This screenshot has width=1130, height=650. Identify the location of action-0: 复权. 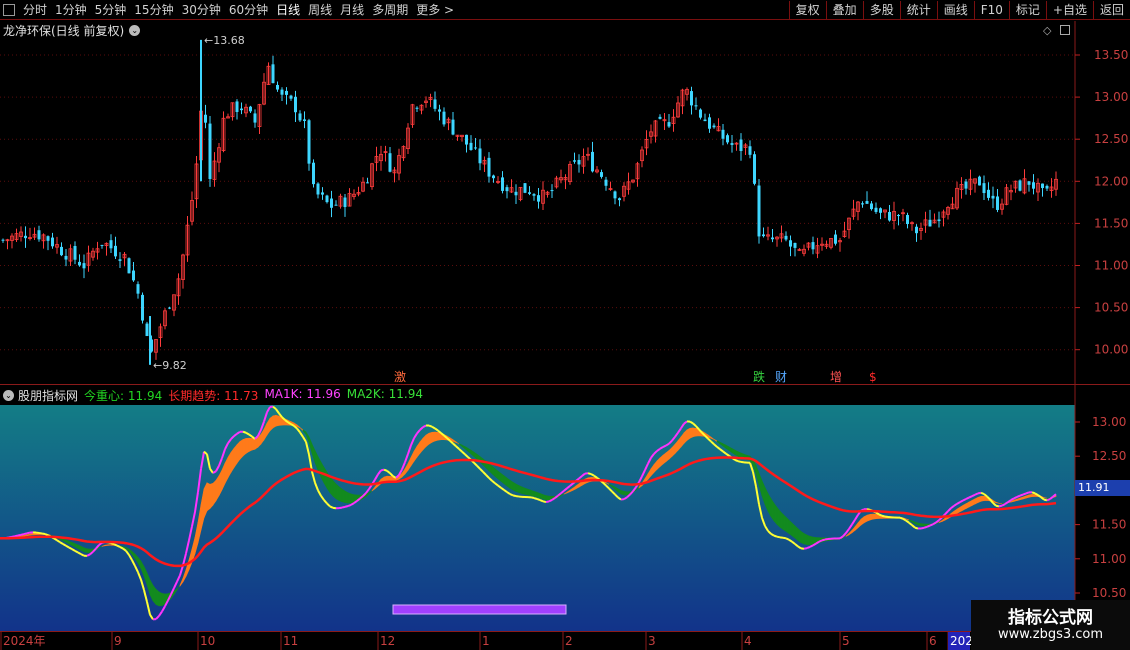
(807, 10).